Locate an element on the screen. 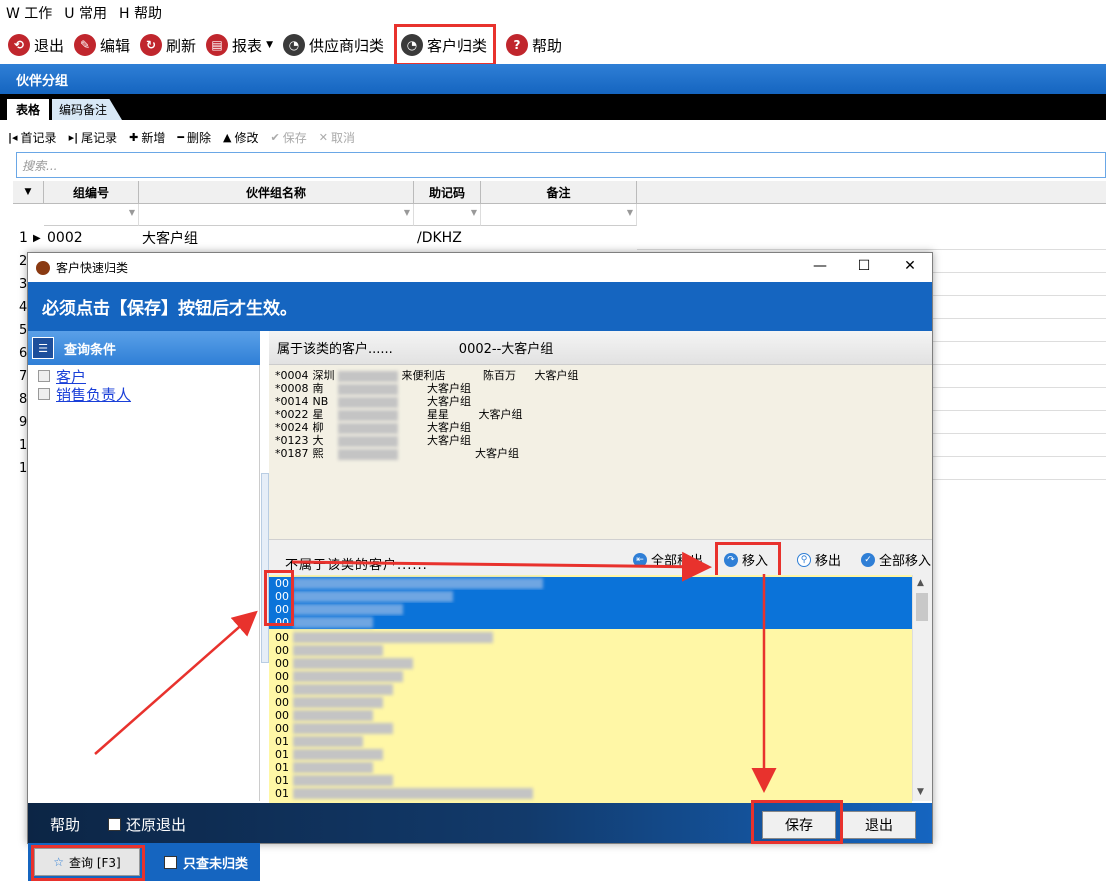 The width and height of the screenshot is (1106, 883). close-icon: ✕ is located at coordinates (910, 267).